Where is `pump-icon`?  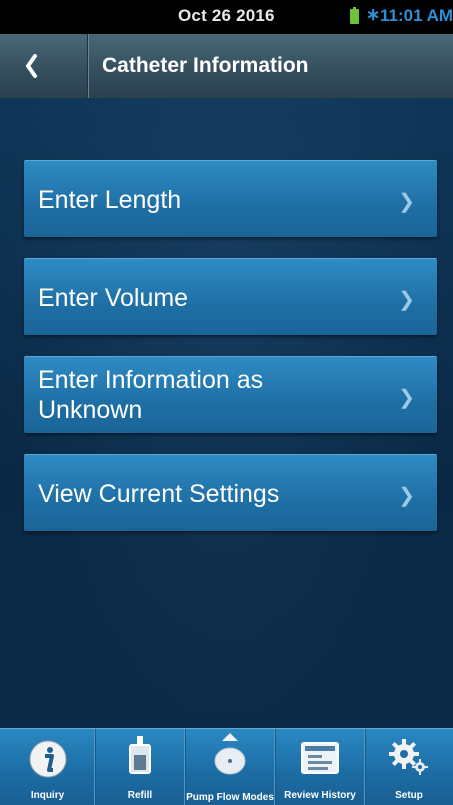
pump-icon is located at coordinates (230, 754).